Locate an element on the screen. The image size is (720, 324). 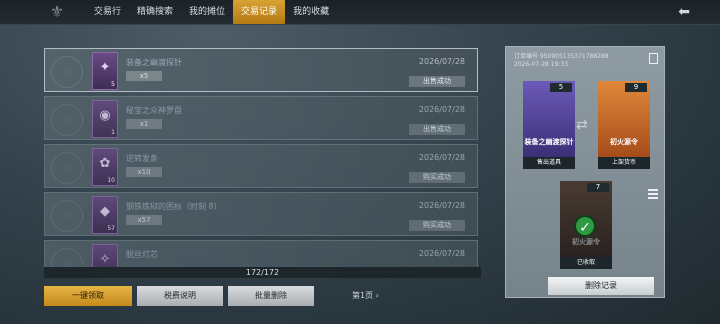
record-row: ◎ ◆ 57 钢铁炼狱的困标（时刻 8） x57 2026/07/28 购买成功 is located at coordinates (261, 214).